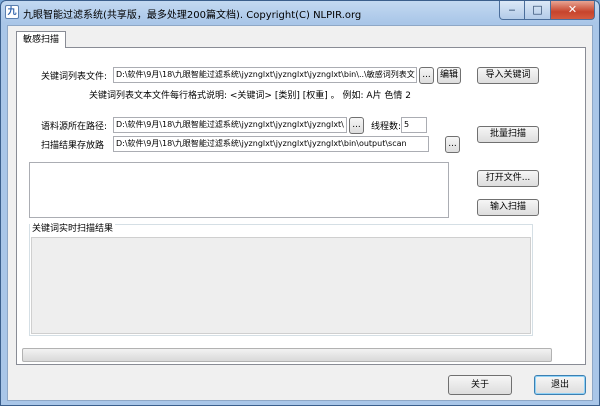 This screenshot has width=600, height=406. What do you see at coordinates (414, 125) in the screenshot?
I see `thread-count-input: 5` at bounding box center [414, 125].